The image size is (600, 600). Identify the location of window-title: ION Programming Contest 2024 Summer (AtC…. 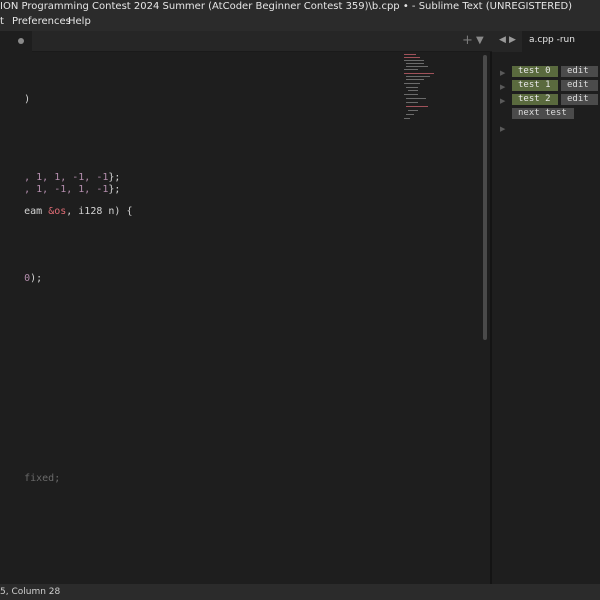
(286, 6).